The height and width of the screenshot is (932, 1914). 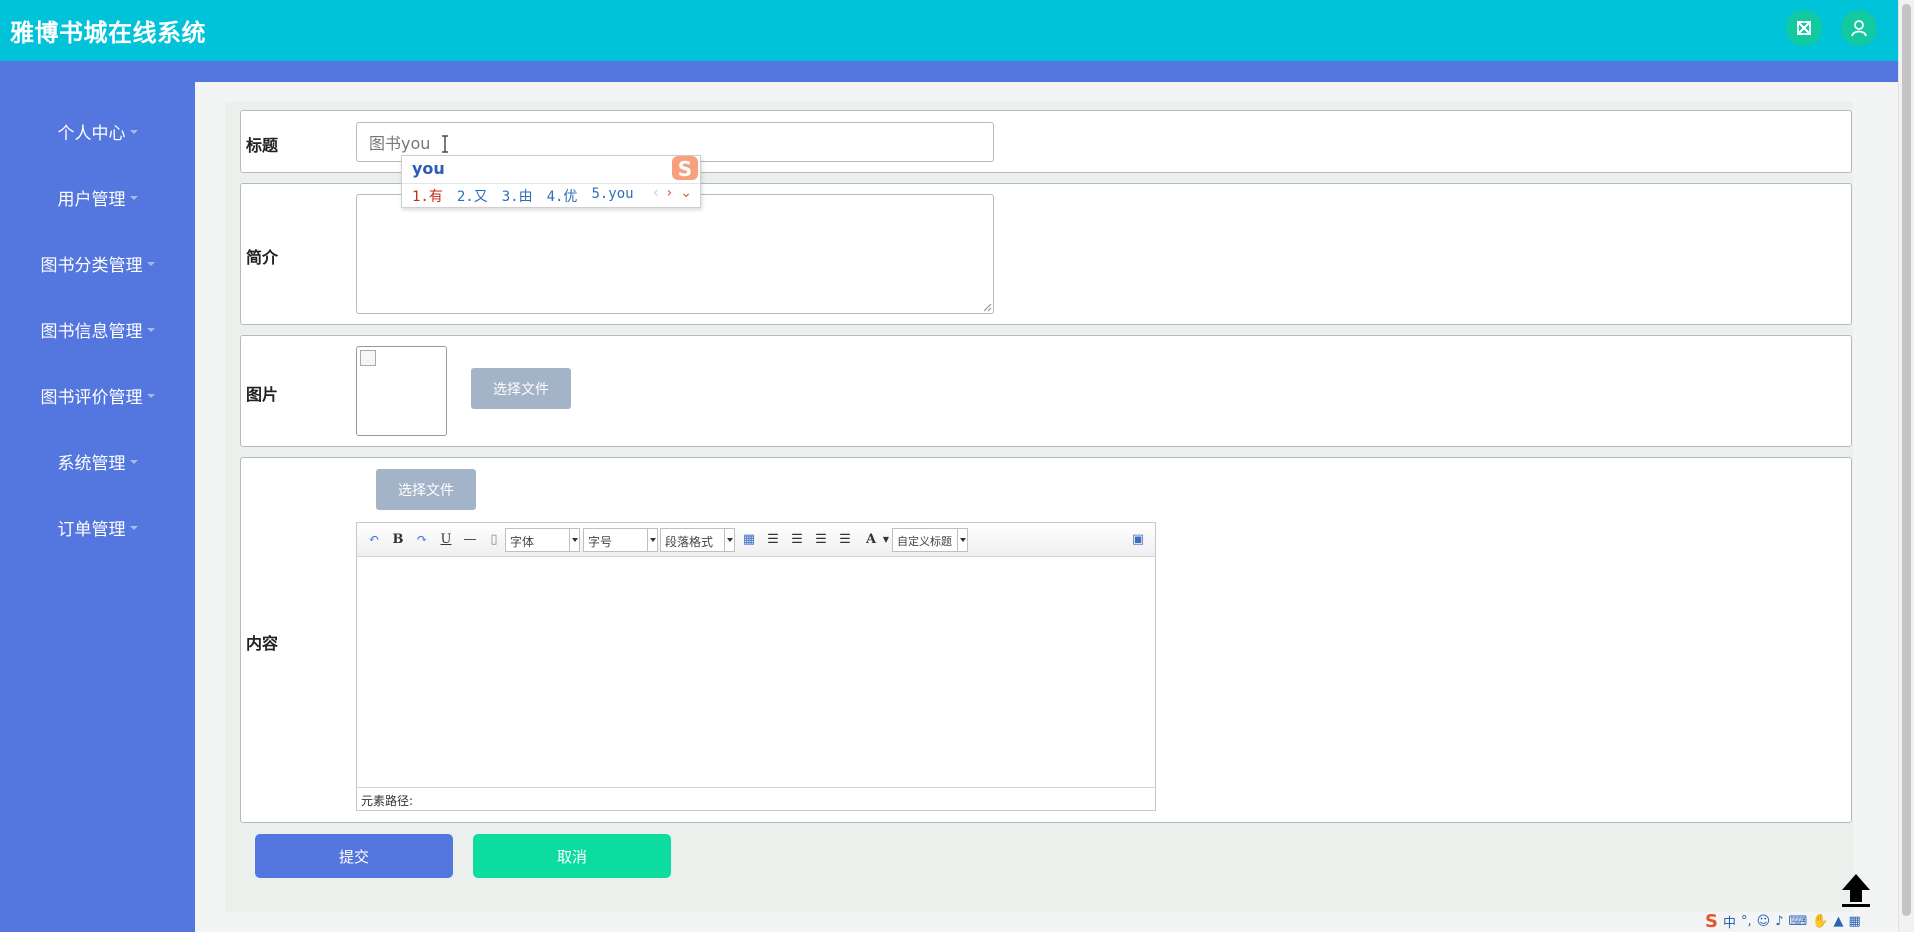 I want to click on ime-candidate-1: 1.有, so click(x=427, y=196).